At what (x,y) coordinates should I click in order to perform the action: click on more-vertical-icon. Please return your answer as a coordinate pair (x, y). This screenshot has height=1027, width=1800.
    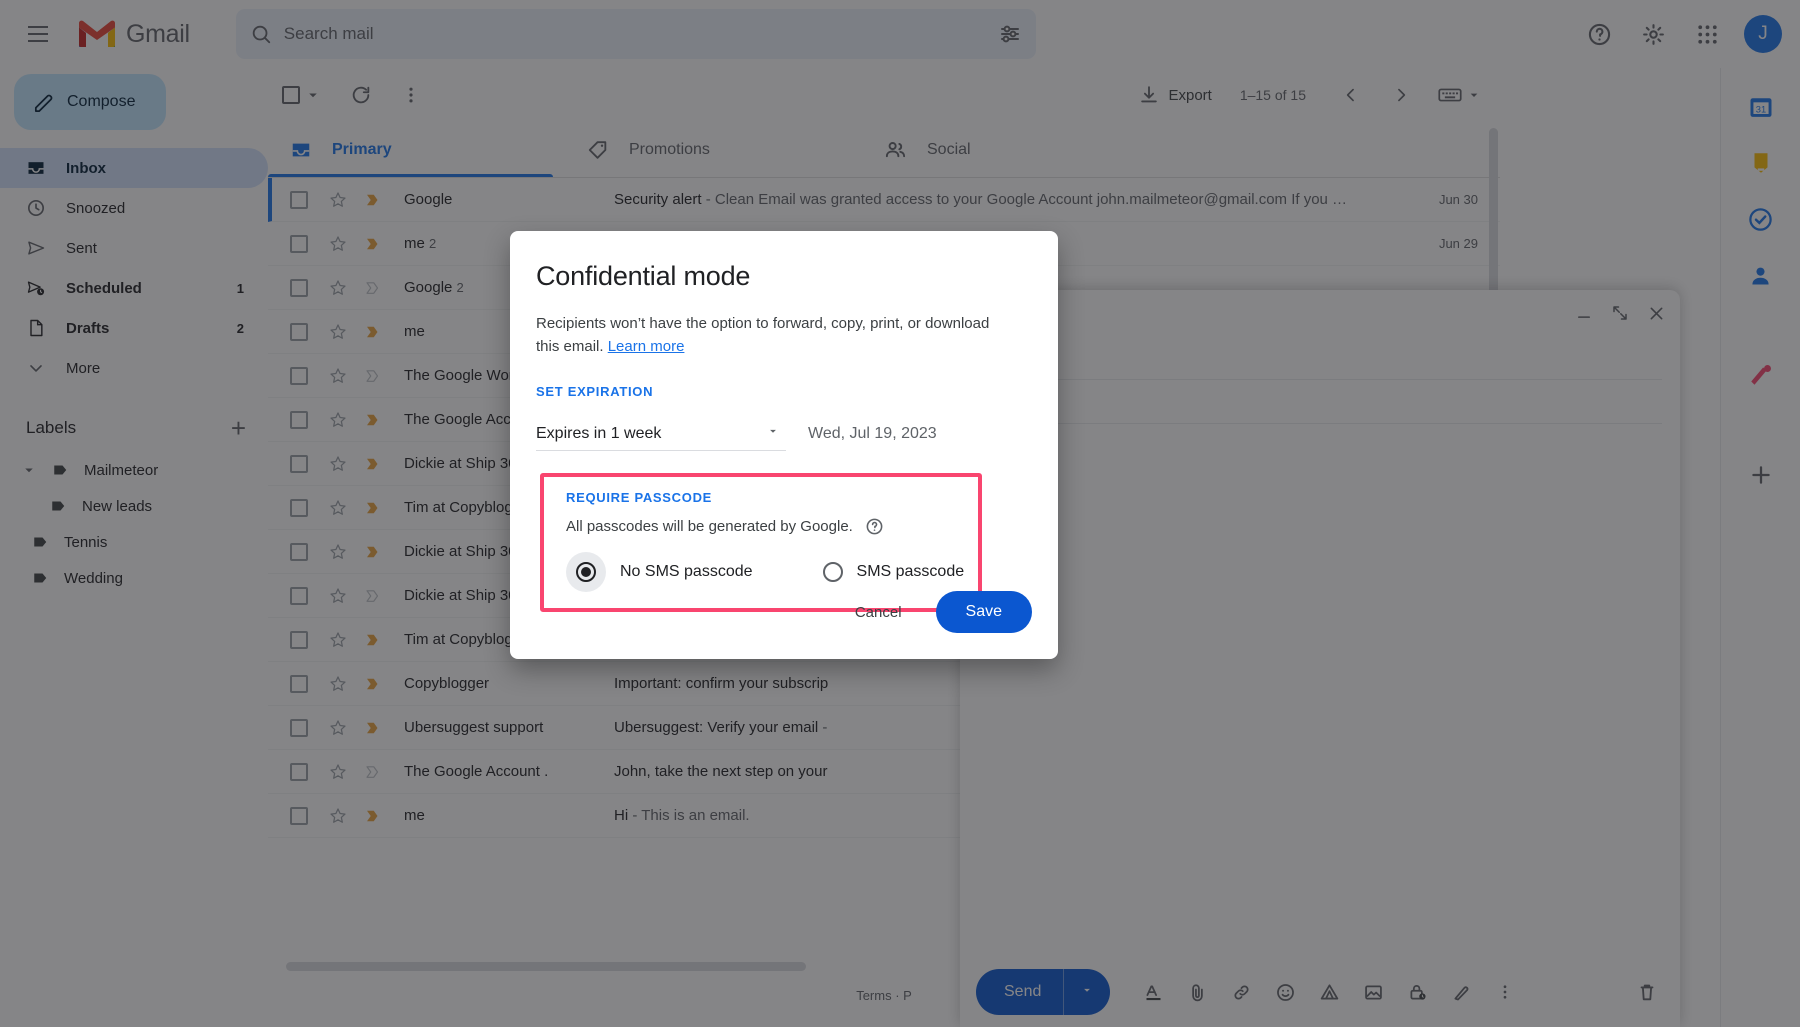
    Looking at the image, I should click on (411, 95).